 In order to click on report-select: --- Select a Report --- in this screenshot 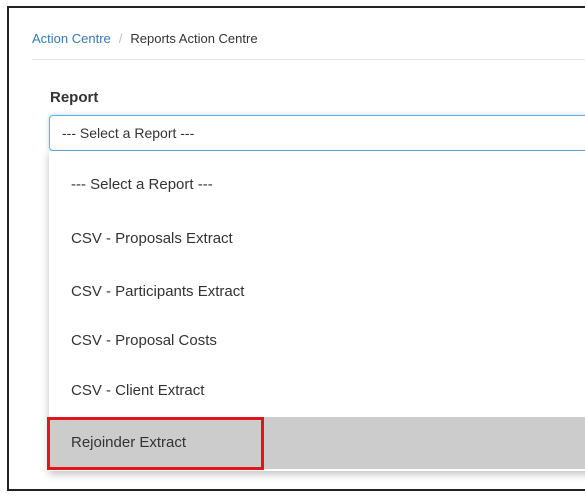, I will do `click(317, 133)`.